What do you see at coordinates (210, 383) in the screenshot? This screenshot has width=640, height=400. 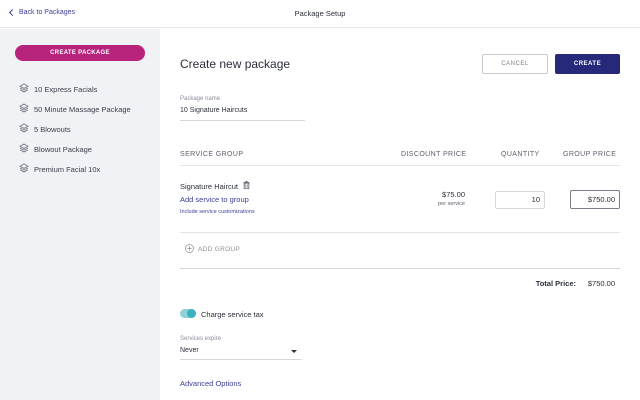 I see `advanced-options-link: Advanced Options` at bounding box center [210, 383].